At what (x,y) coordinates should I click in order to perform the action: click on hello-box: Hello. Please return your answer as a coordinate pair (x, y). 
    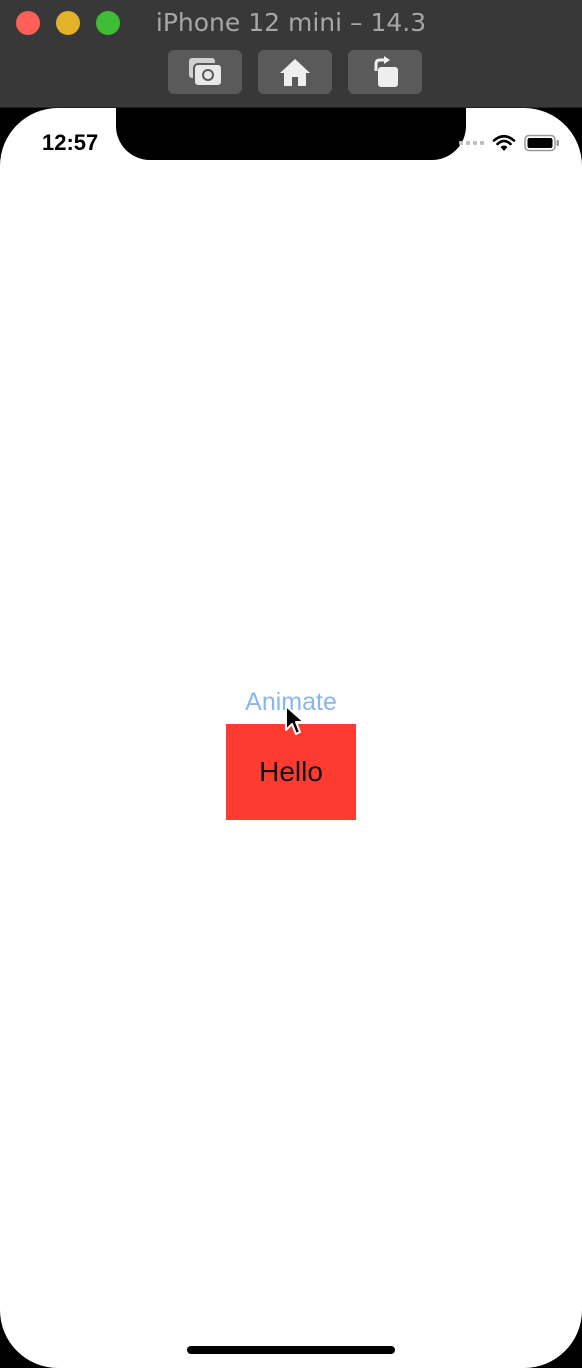
    Looking at the image, I should click on (291, 772).